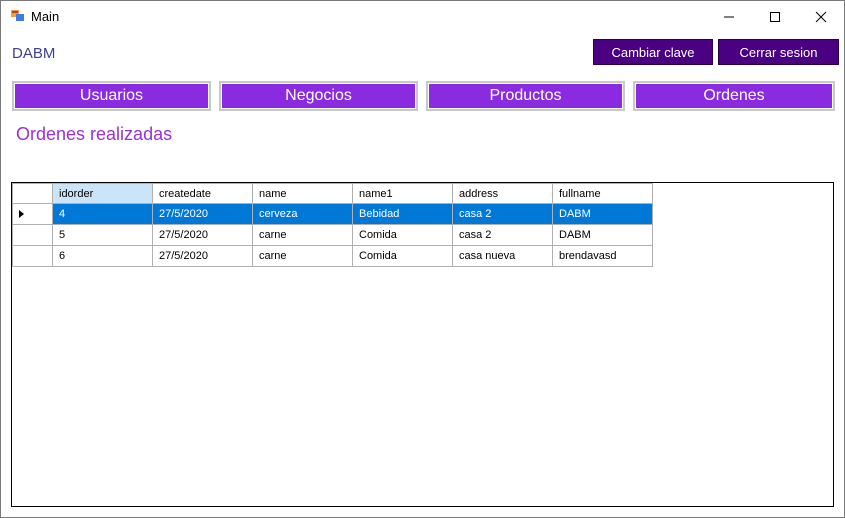  What do you see at coordinates (602, 256) in the screenshot?
I see `cell-fullname: brendavasd` at bounding box center [602, 256].